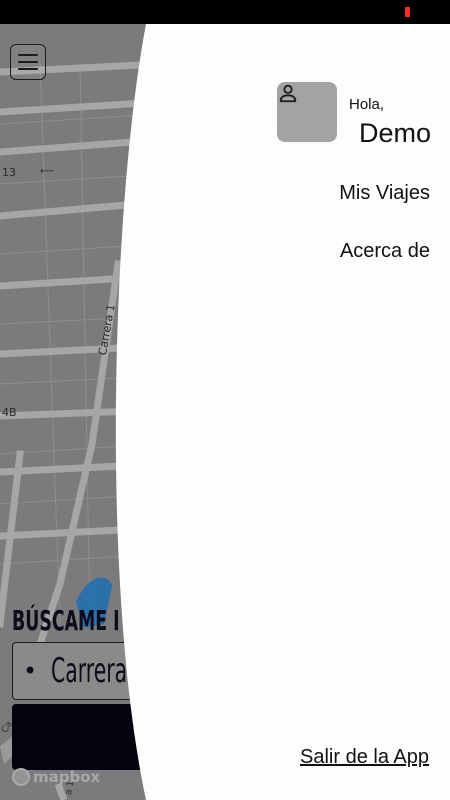  Describe the element at coordinates (307, 112) in the screenshot. I see `avatar` at that location.